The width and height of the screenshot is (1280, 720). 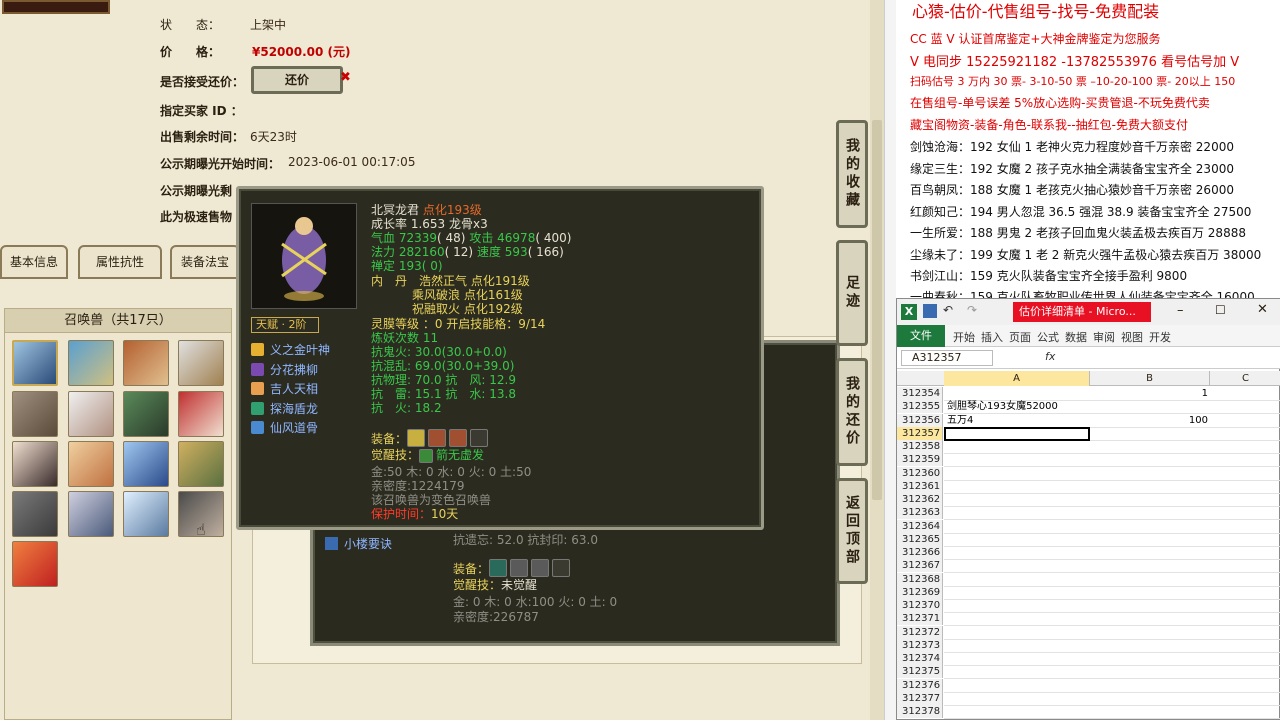 I want to click on row-number: 312357, so click(x=920, y=433).